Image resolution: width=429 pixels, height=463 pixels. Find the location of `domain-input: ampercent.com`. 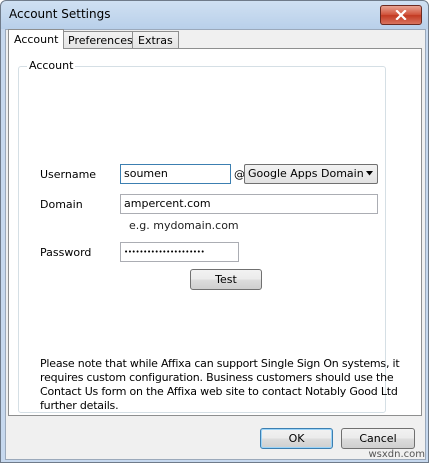

domain-input: ampercent.com is located at coordinates (249, 204).